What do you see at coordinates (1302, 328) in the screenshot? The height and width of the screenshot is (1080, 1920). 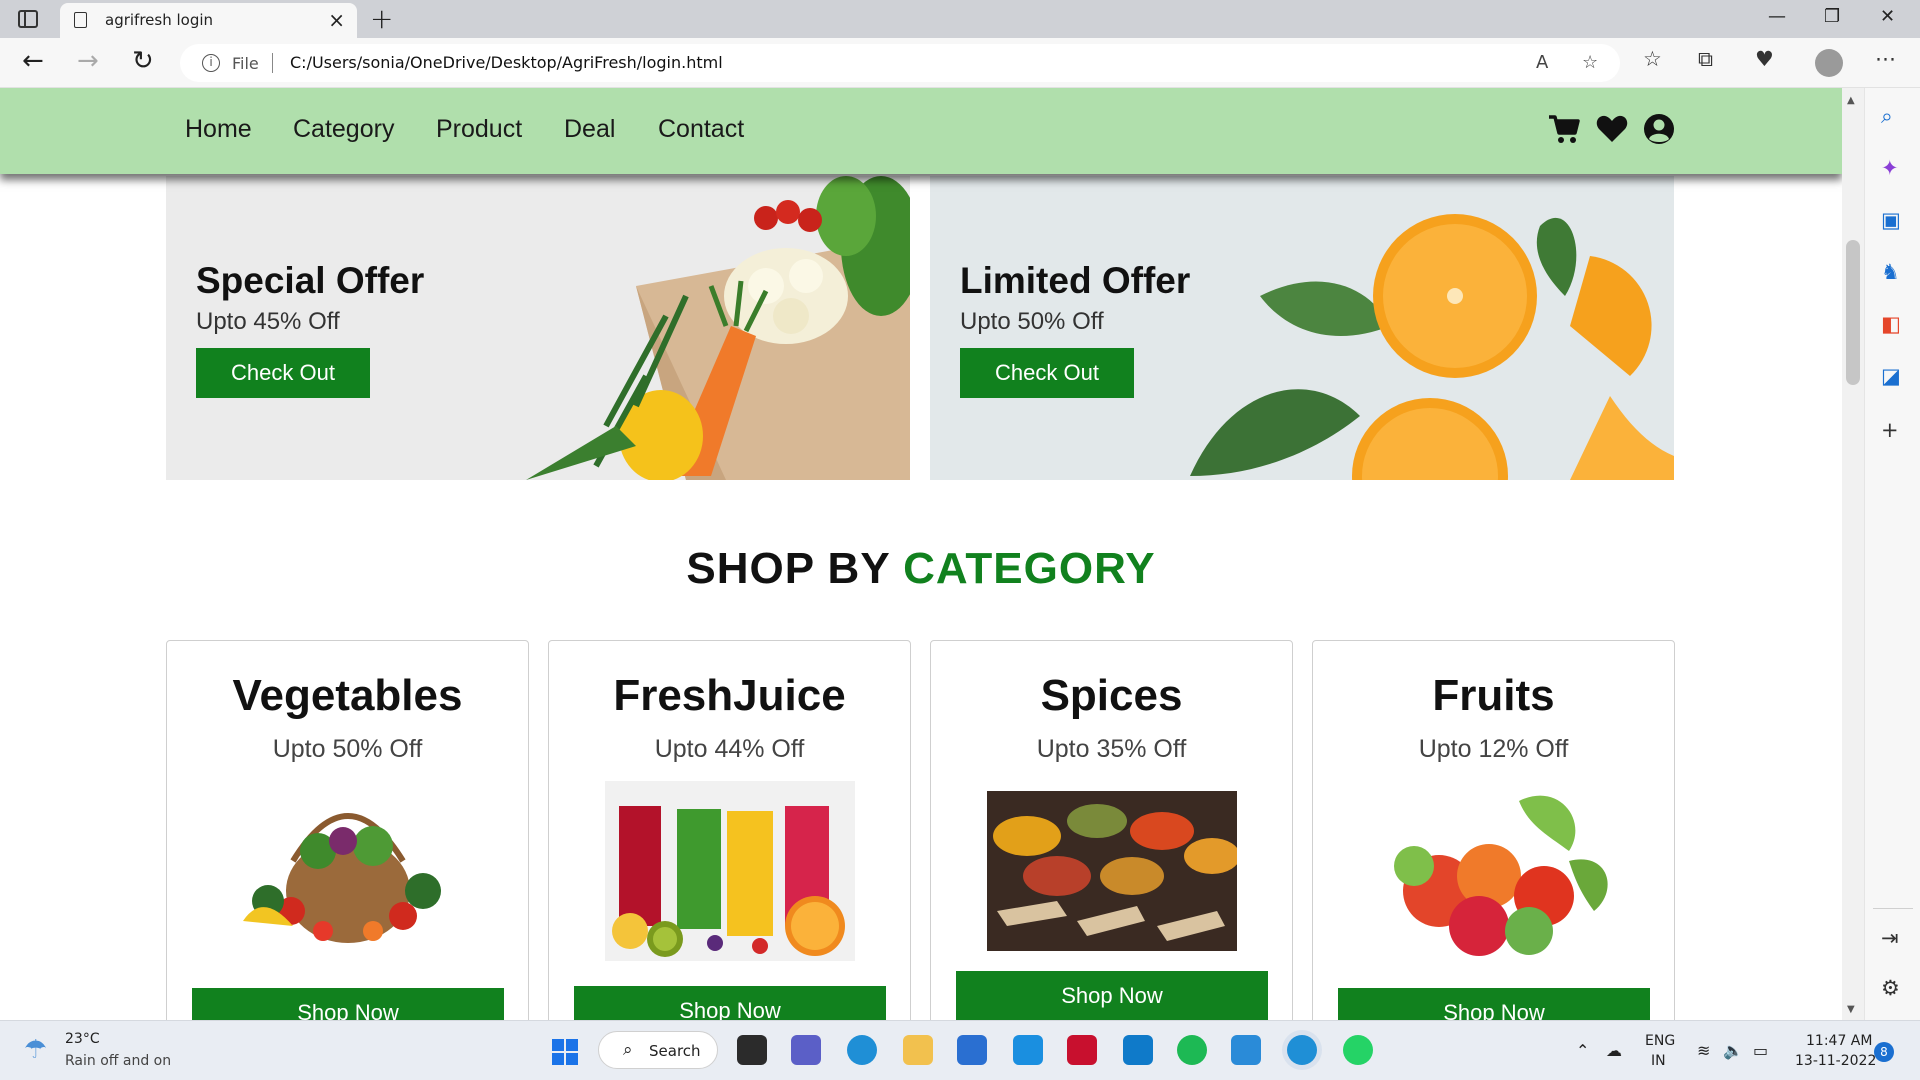 I see `offer-banner-limited: Limited Offer Upto 50% Off Check Out` at bounding box center [1302, 328].